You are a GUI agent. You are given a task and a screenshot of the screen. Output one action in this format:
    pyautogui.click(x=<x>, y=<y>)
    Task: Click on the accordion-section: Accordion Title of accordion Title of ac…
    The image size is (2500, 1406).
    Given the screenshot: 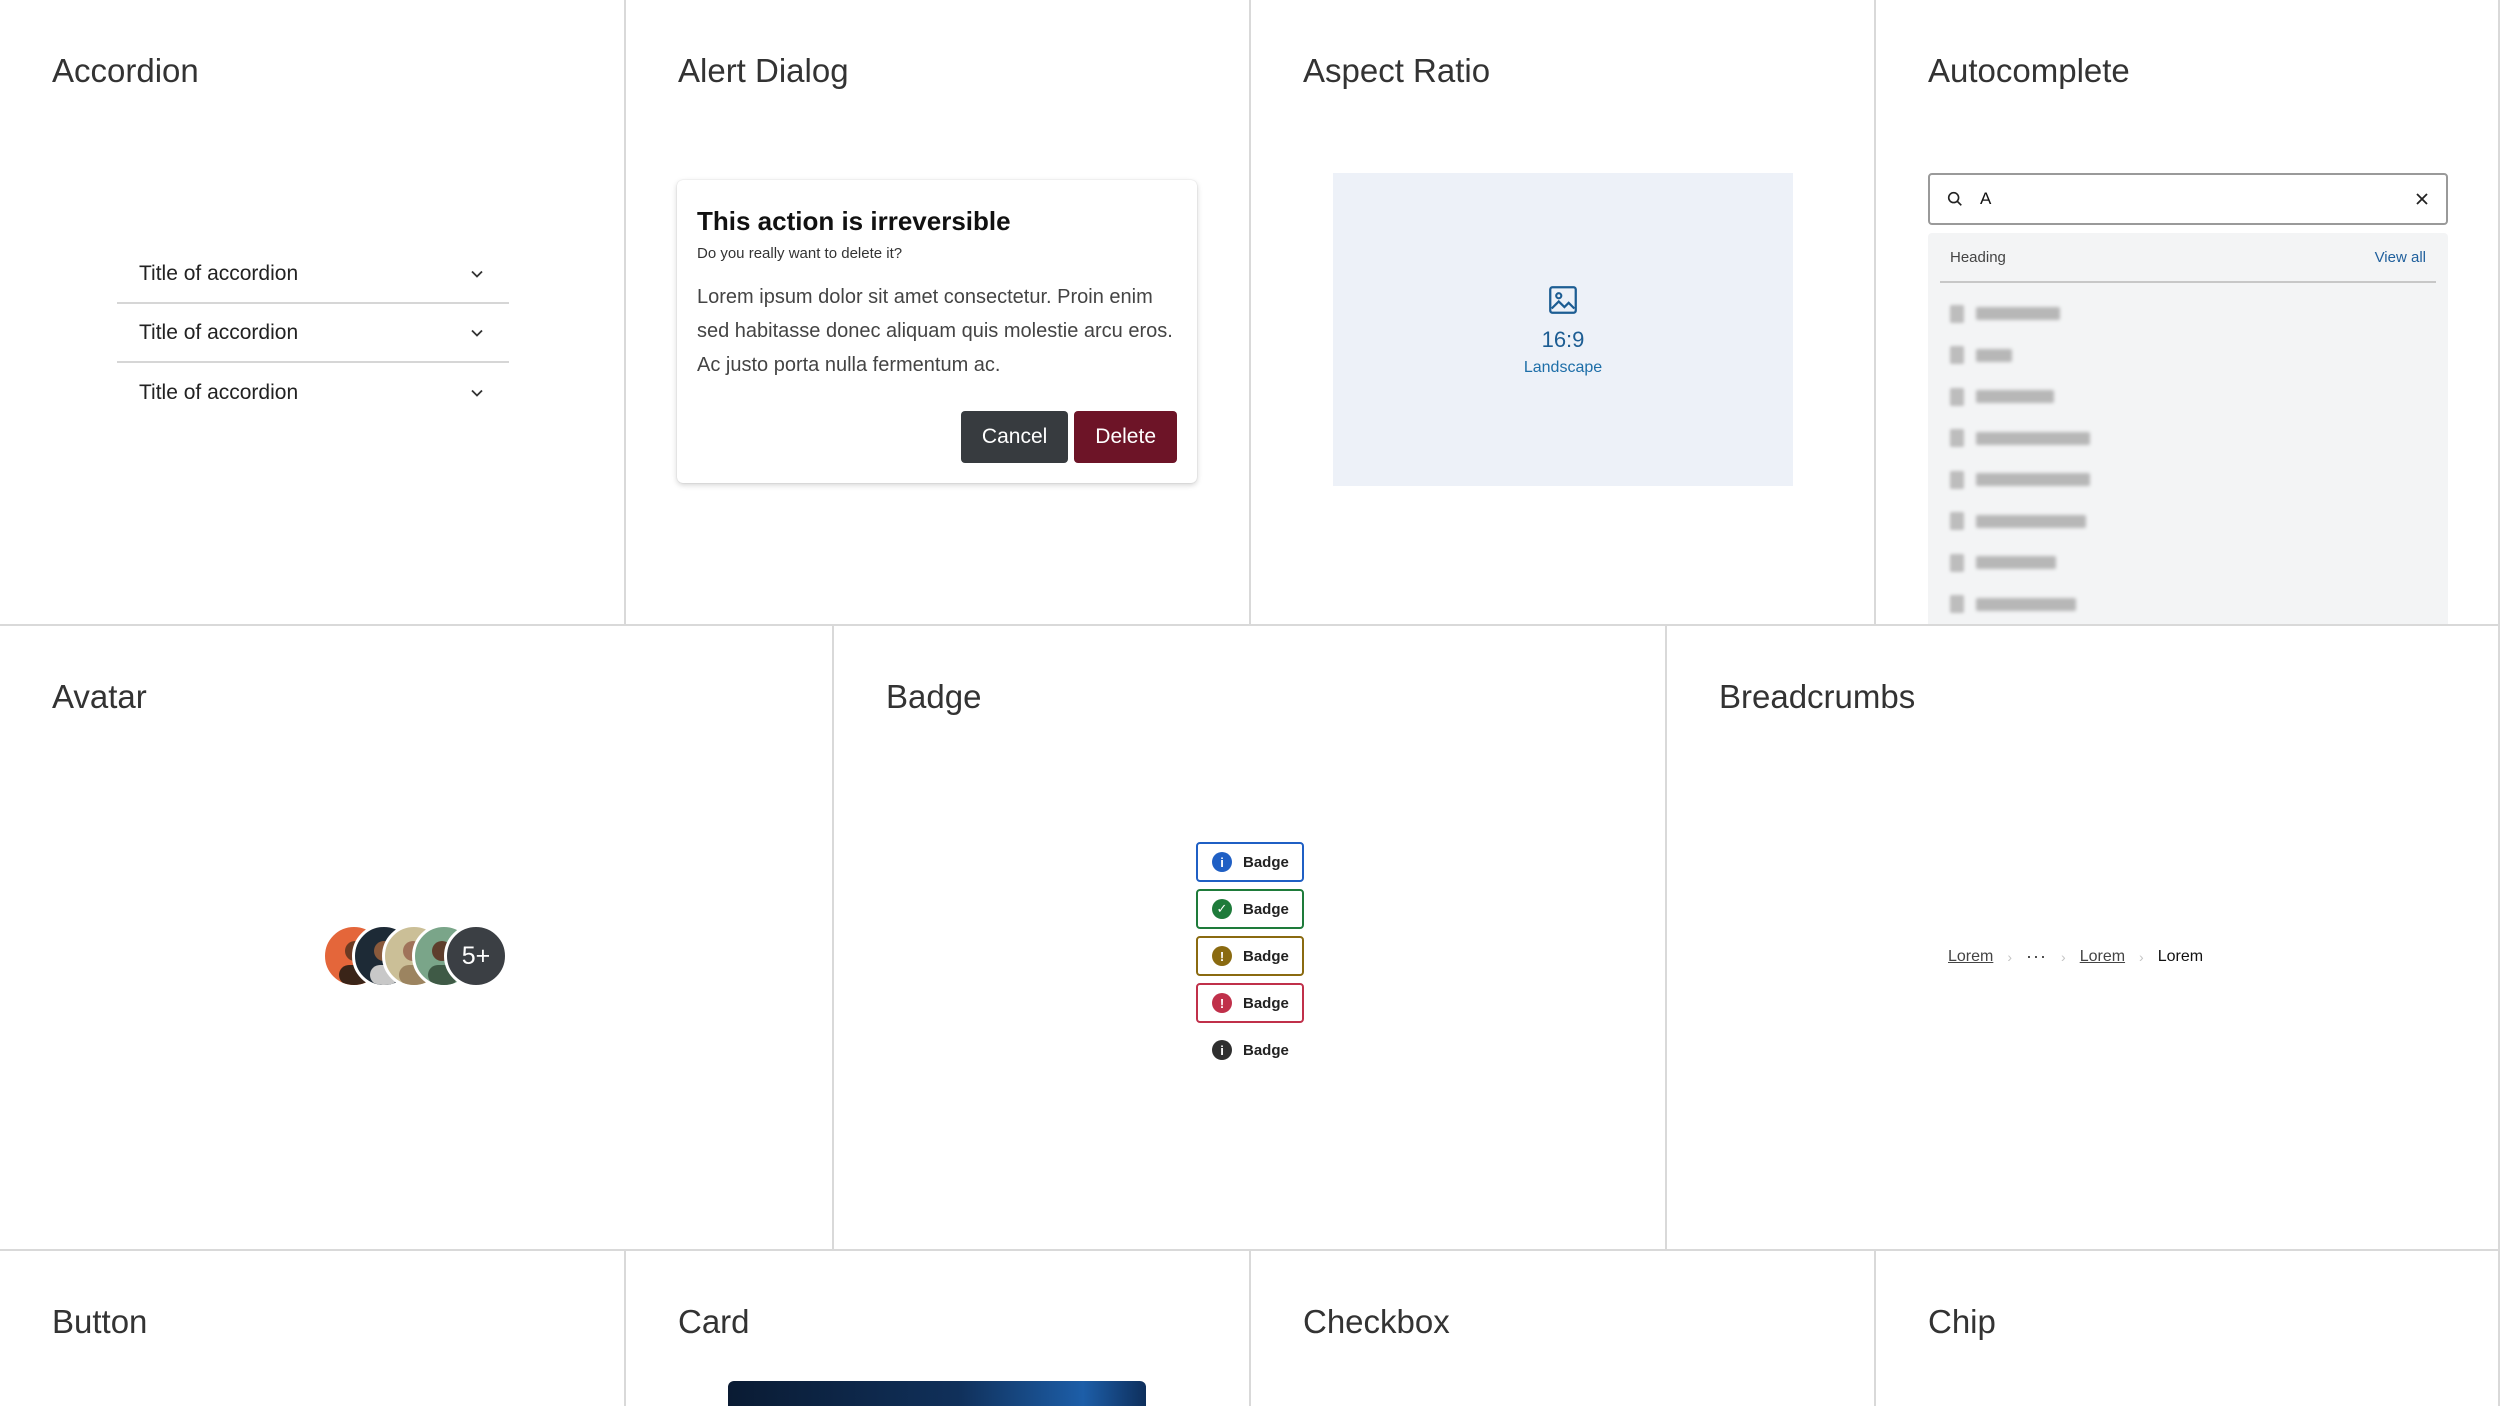 What is the action you would take?
    pyautogui.click(x=313, y=313)
    